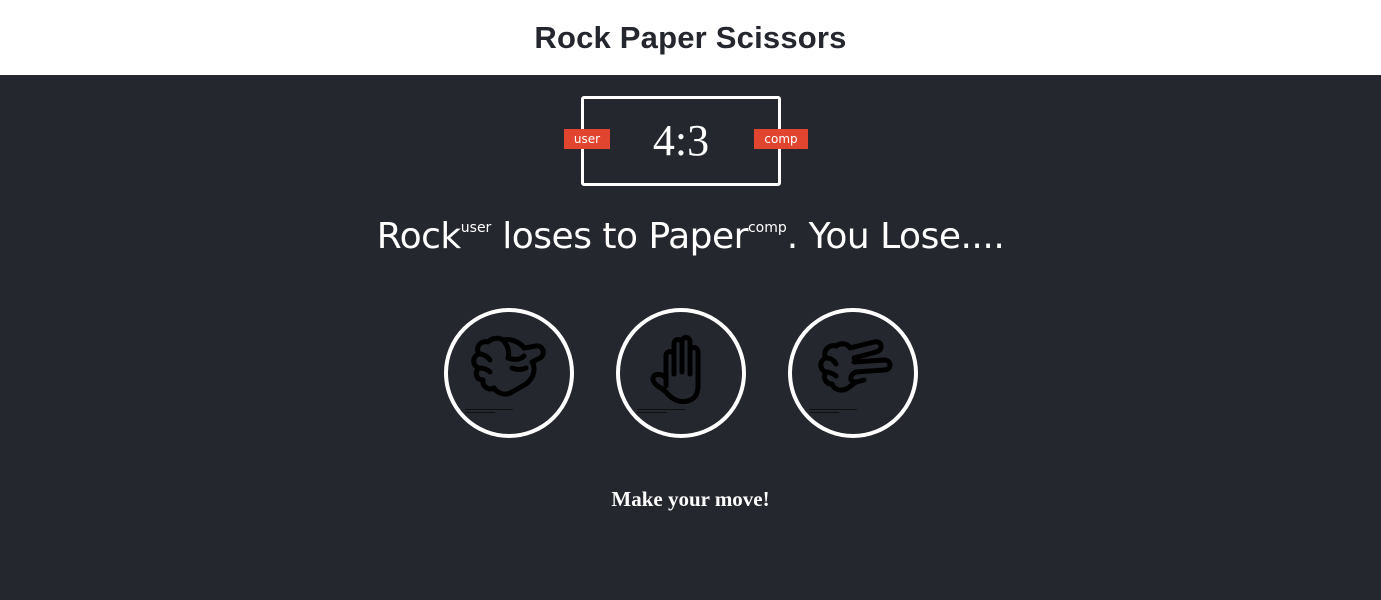 This screenshot has height=600, width=1381. Describe the element at coordinates (675, 370) in the screenshot. I see `paper-hand-icon` at that location.